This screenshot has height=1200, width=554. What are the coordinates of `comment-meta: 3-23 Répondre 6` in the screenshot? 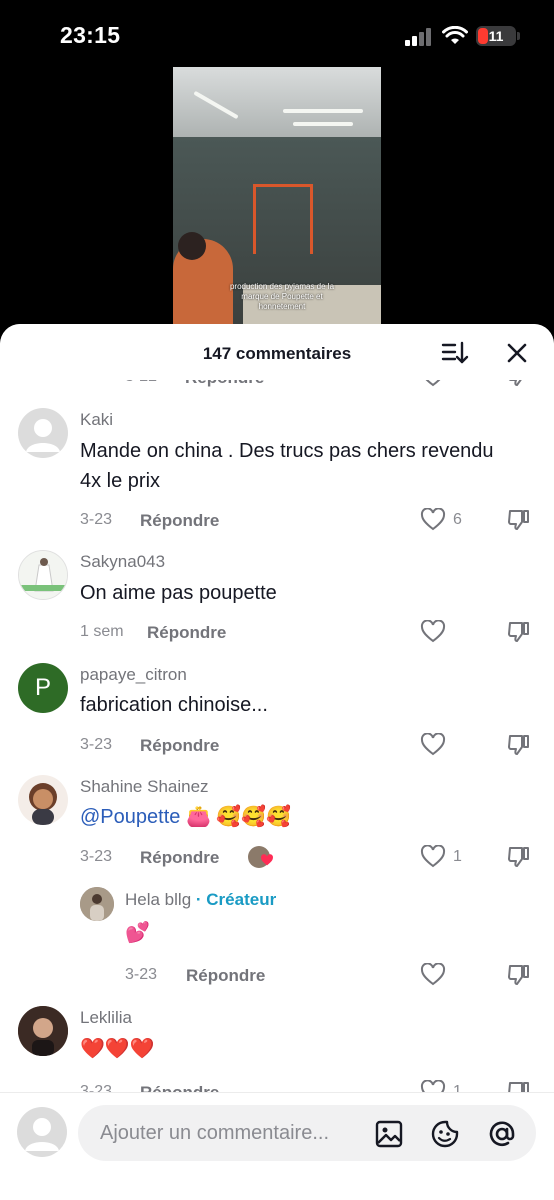 It's located at (317, 520).